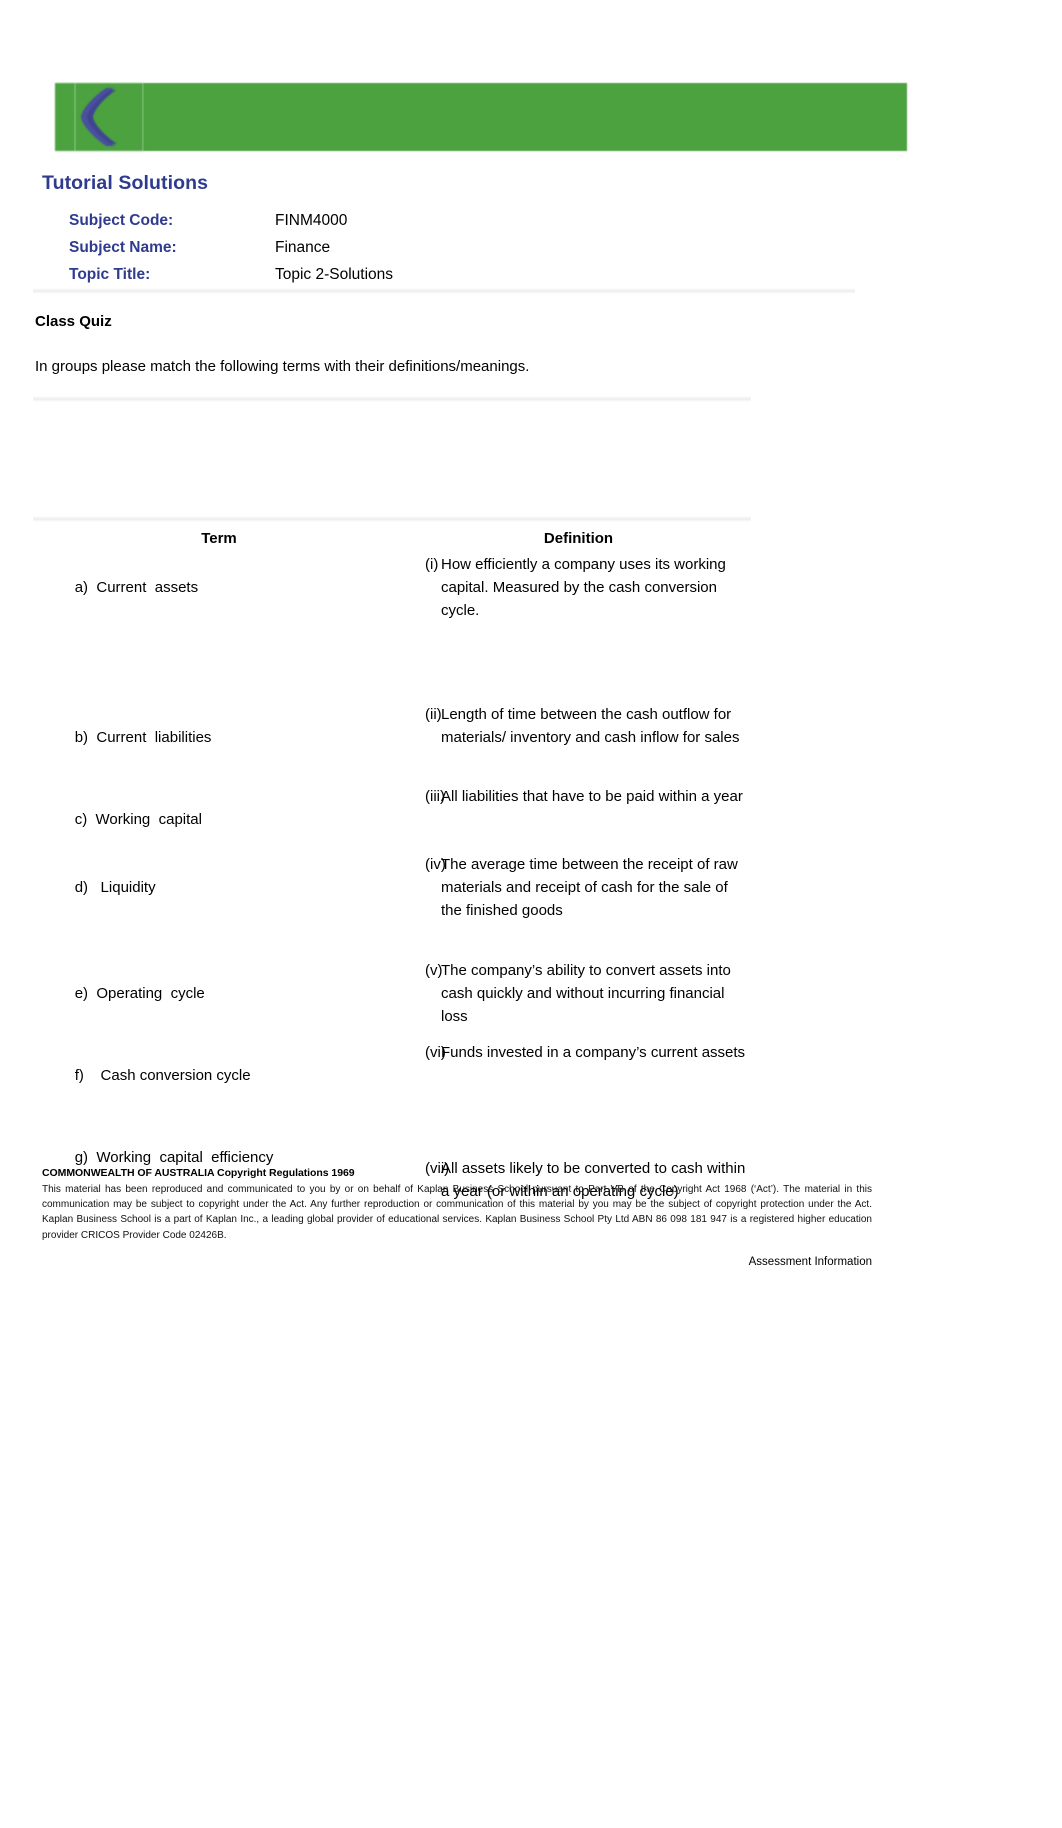 The height and width of the screenshot is (1828, 1062). I want to click on logo-chevron-icon, so click(99, 117).